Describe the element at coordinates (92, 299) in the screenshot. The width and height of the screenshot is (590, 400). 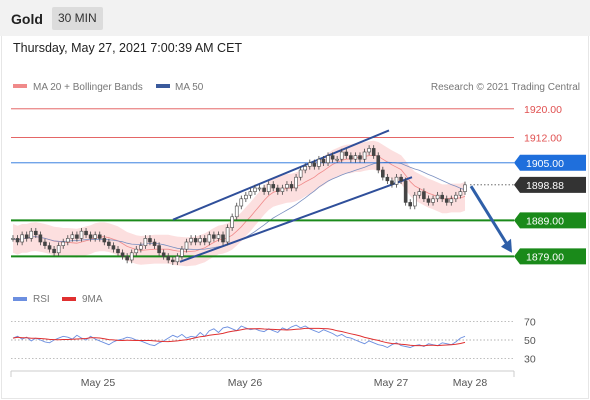
I see `ma9-legend-label: 9MA` at that location.